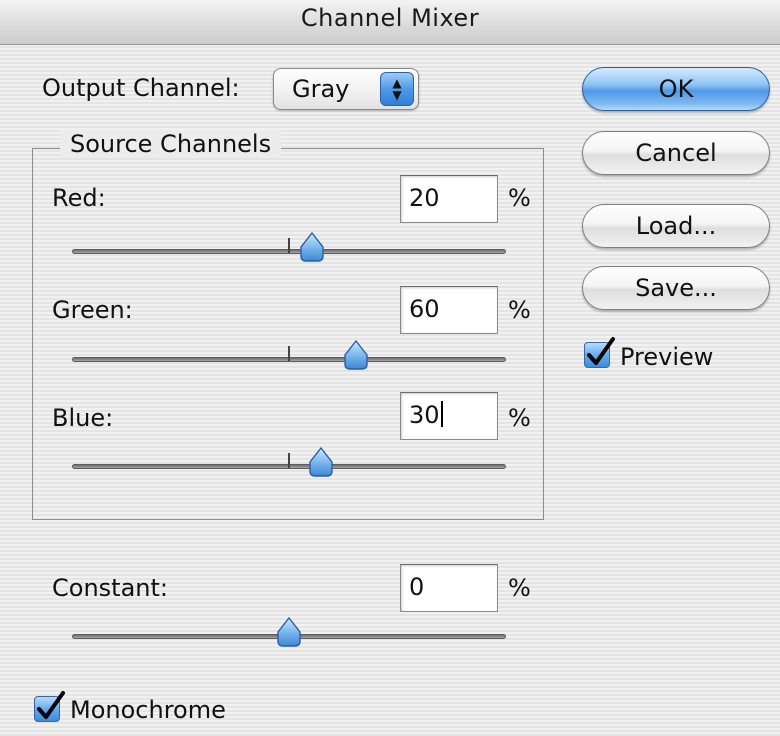 This screenshot has height=736, width=780. I want to click on green-value: 60, so click(424, 309).